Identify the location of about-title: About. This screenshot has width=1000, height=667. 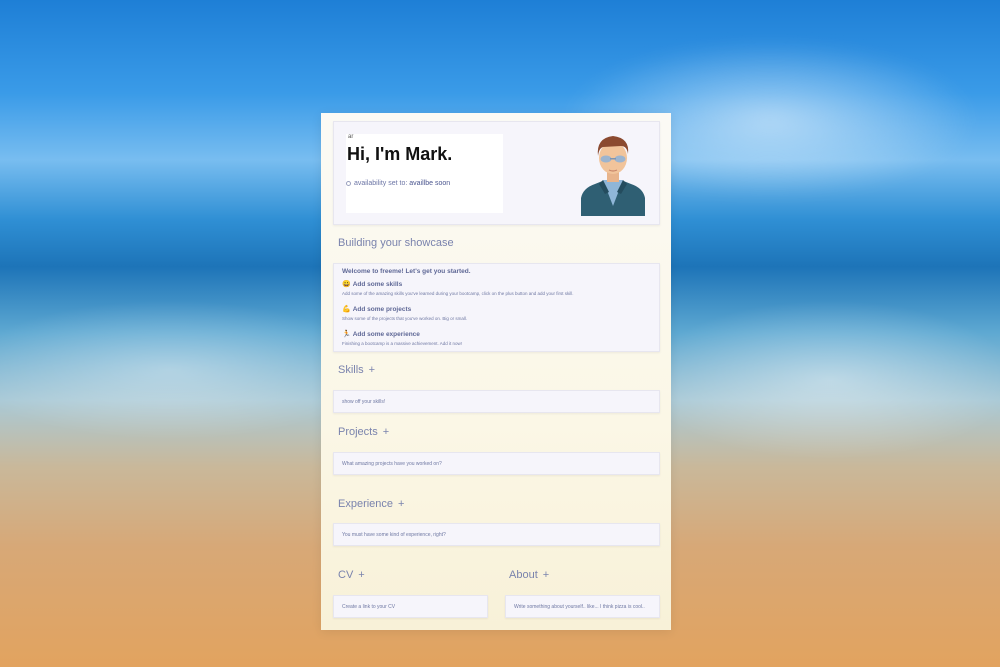
(523, 575).